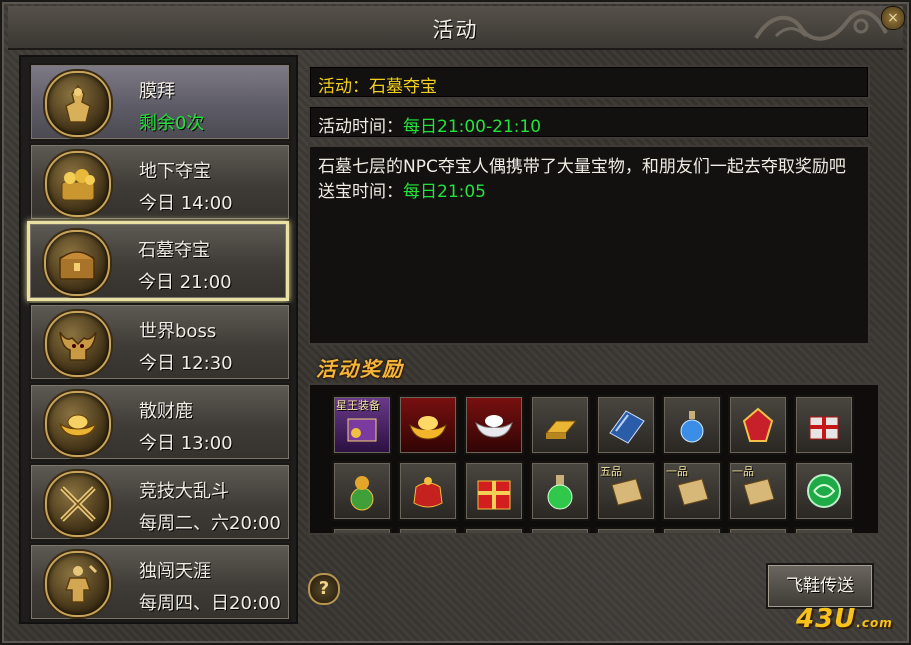 The width and height of the screenshot is (911, 645). I want to click on activity-item-tomb-treasure: 石墓夺宝 今日 21:00, so click(158, 261).